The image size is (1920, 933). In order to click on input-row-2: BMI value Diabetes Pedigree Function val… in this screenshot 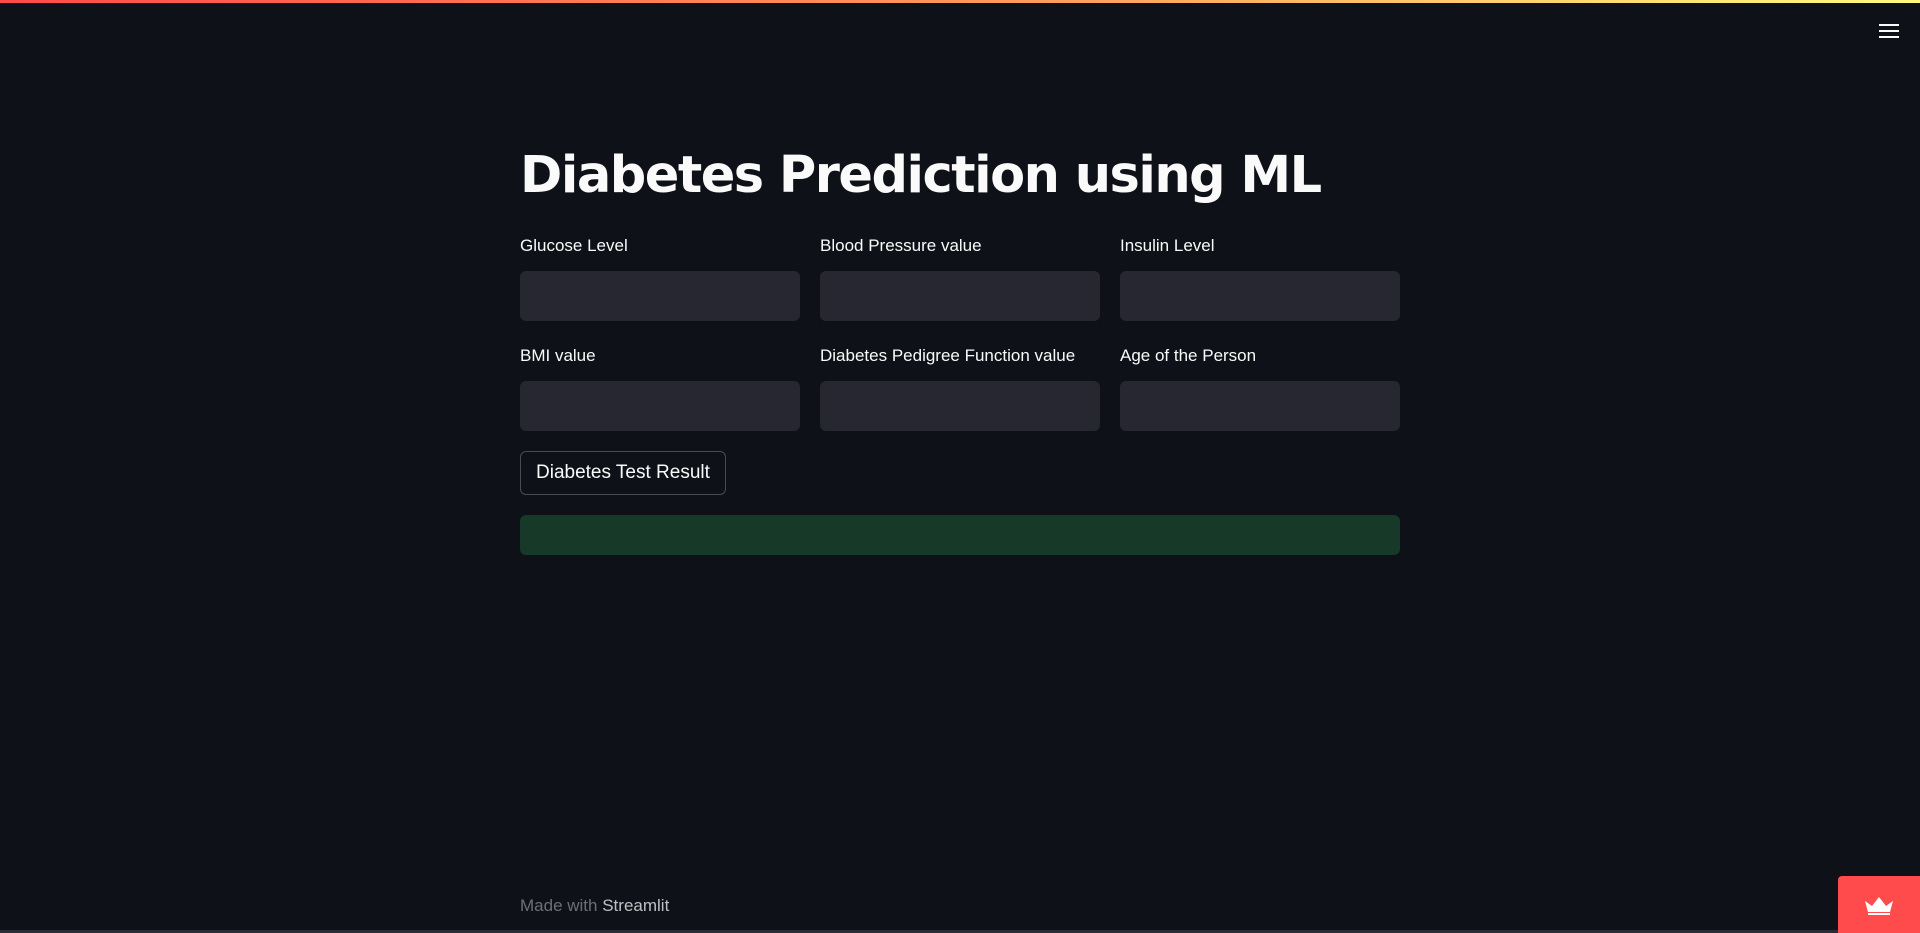, I will do `click(960, 388)`.